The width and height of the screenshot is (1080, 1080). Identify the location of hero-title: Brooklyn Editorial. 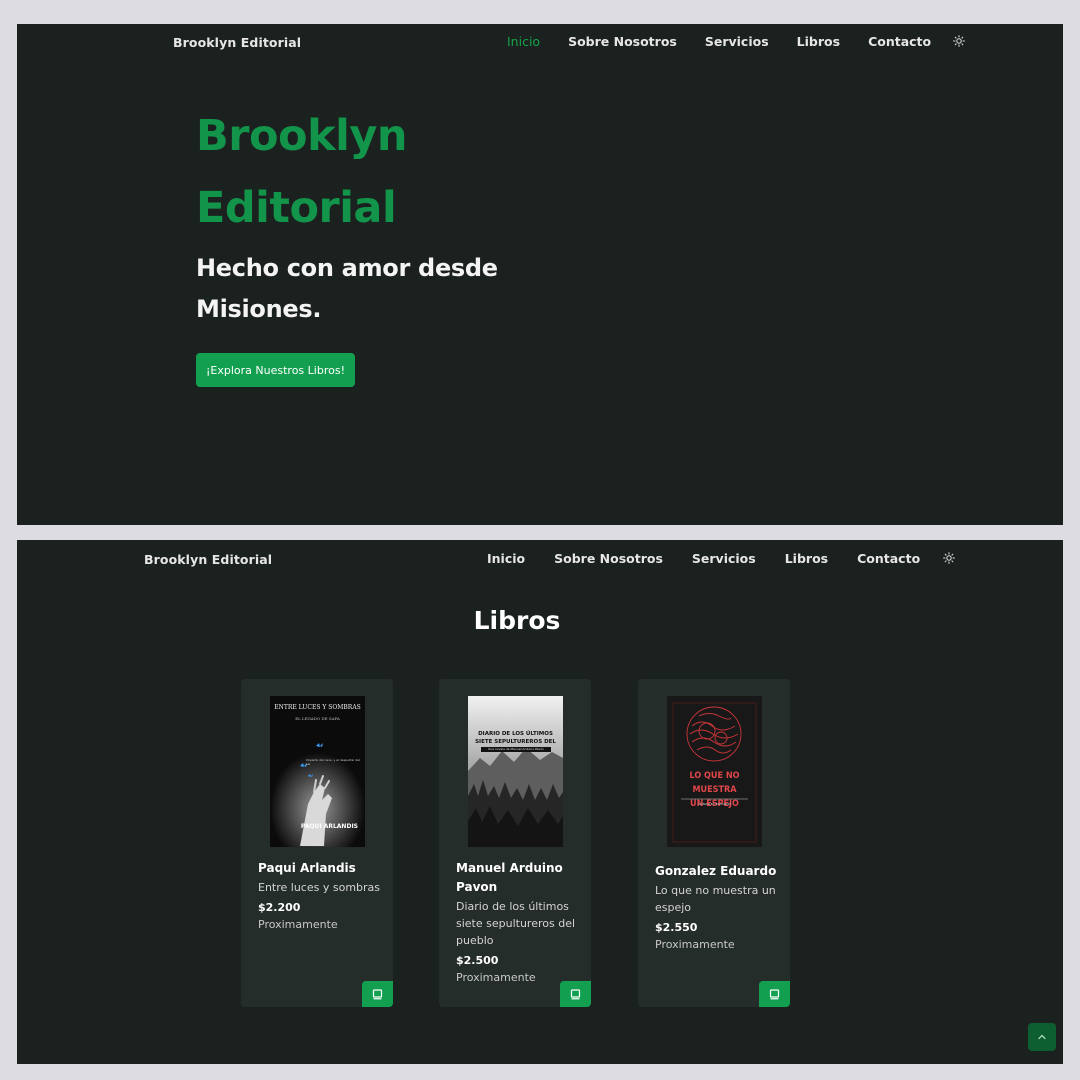
(386, 172).